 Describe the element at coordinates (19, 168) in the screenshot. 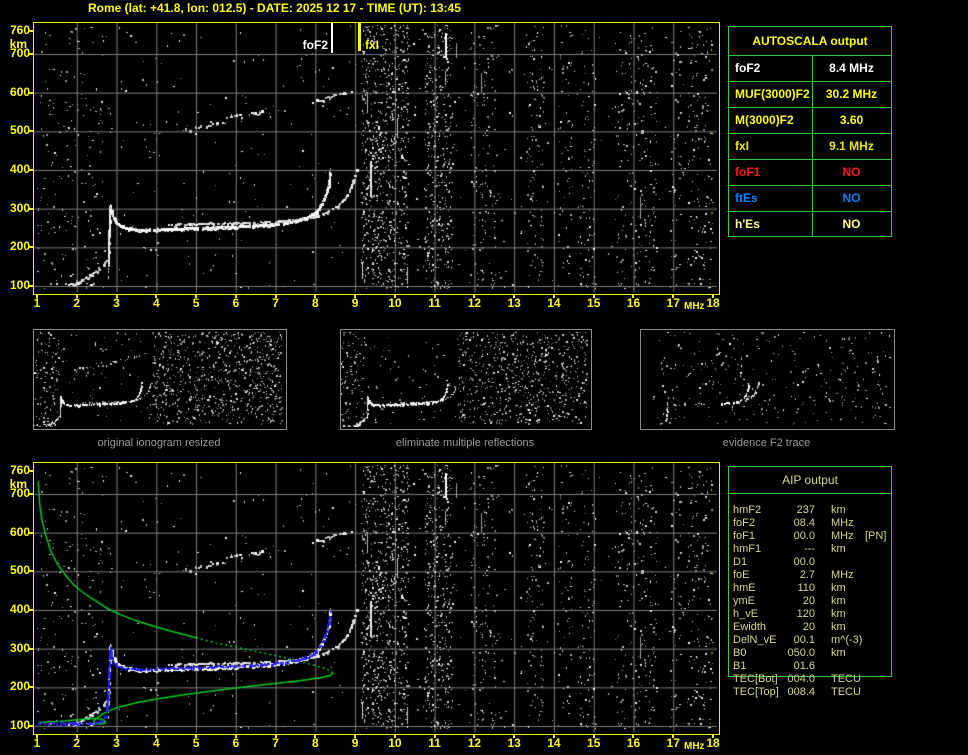

I see `y-tick-label-top-400: 400` at that location.